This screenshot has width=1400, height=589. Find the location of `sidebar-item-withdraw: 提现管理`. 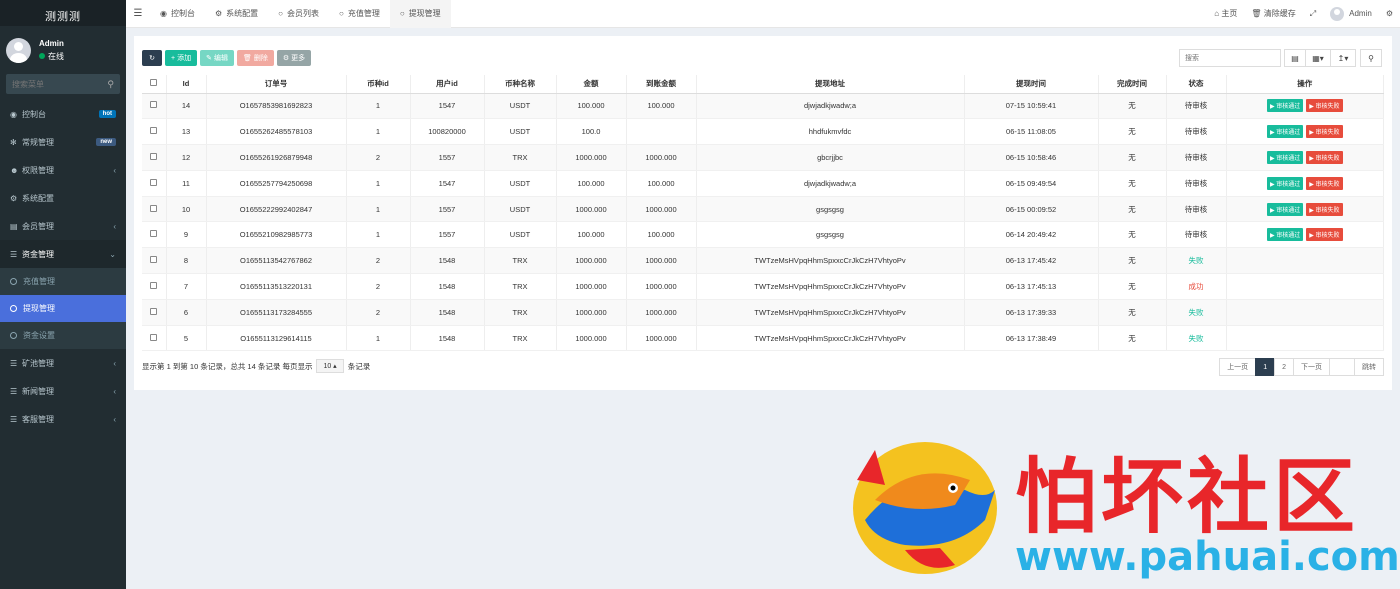

sidebar-item-withdraw: 提现管理 is located at coordinates (63, 308).